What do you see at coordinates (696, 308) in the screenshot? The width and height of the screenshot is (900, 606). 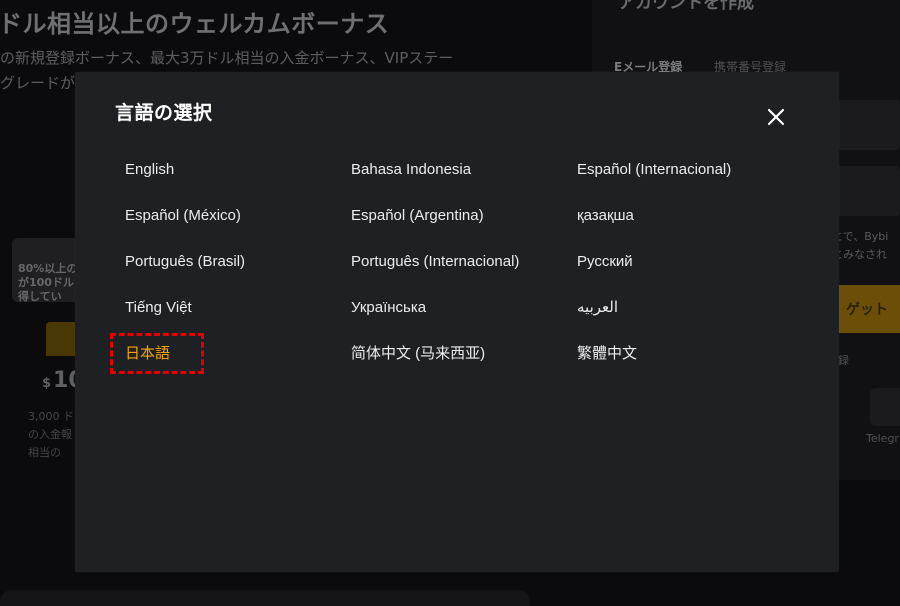 I see `language-option-arabic: العربيه` at bounding box center [696, 308].